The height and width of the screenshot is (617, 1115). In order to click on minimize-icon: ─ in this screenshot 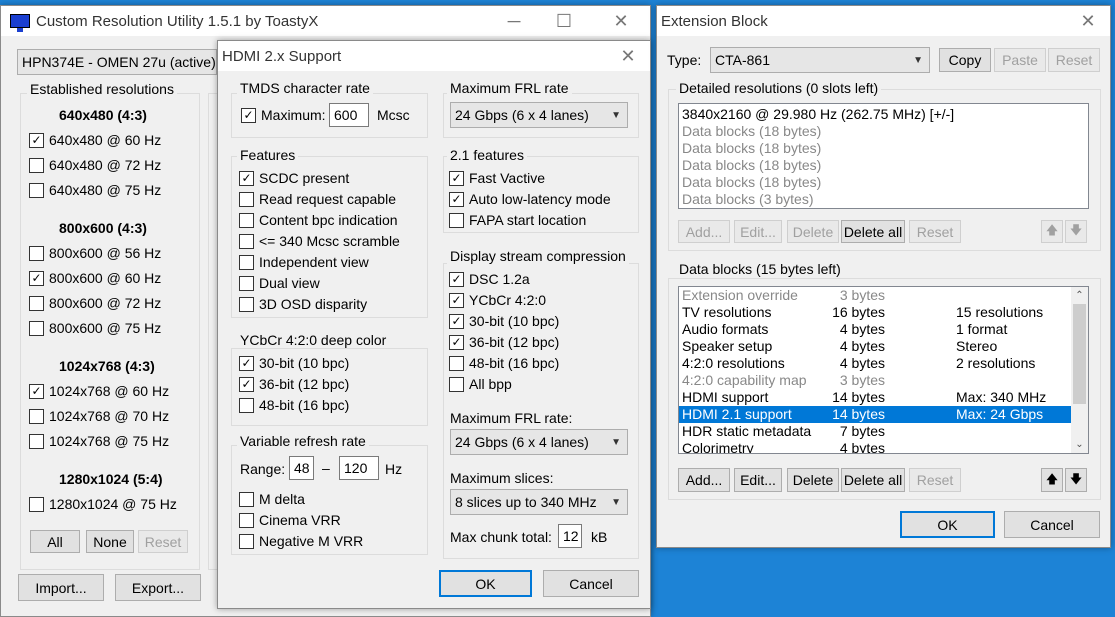, I will do `click(514, 21)`.